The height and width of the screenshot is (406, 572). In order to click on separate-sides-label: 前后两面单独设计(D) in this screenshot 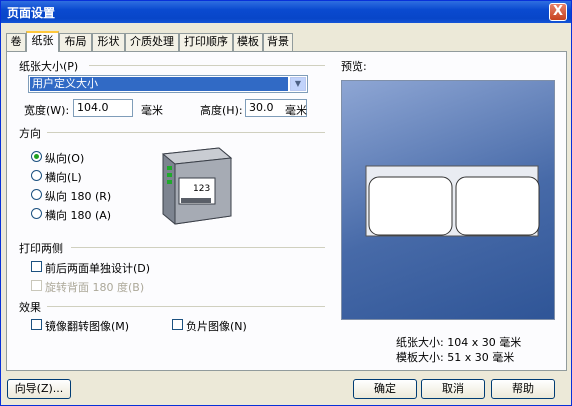, I will do `click(97, 268)`.